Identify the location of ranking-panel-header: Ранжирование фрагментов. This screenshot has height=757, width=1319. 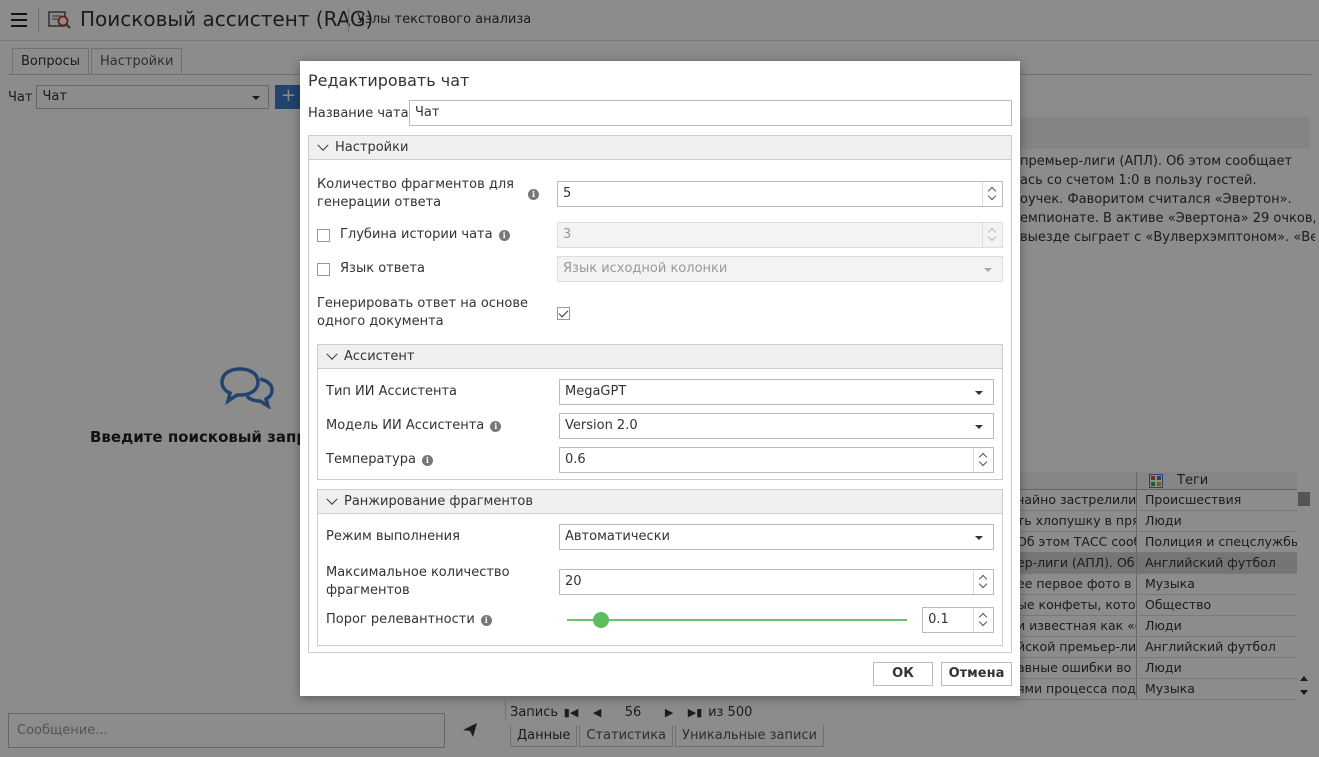
(660, 502).